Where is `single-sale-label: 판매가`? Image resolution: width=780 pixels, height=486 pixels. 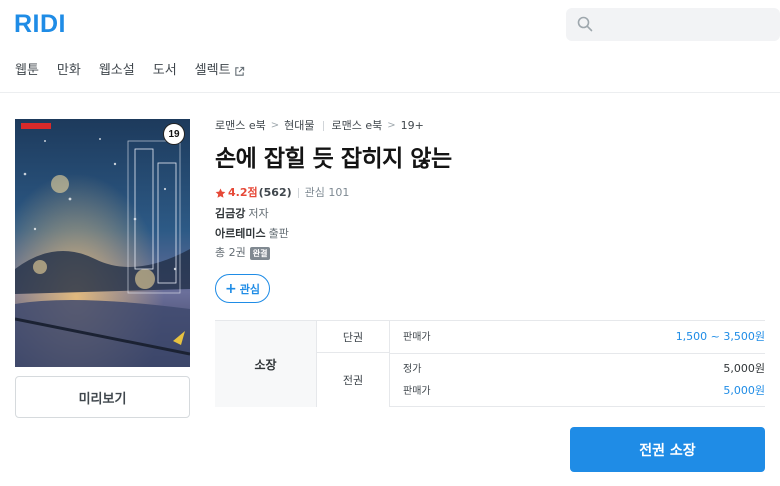
single-sale-label: 판매가 is located at coordinates (417, 337).